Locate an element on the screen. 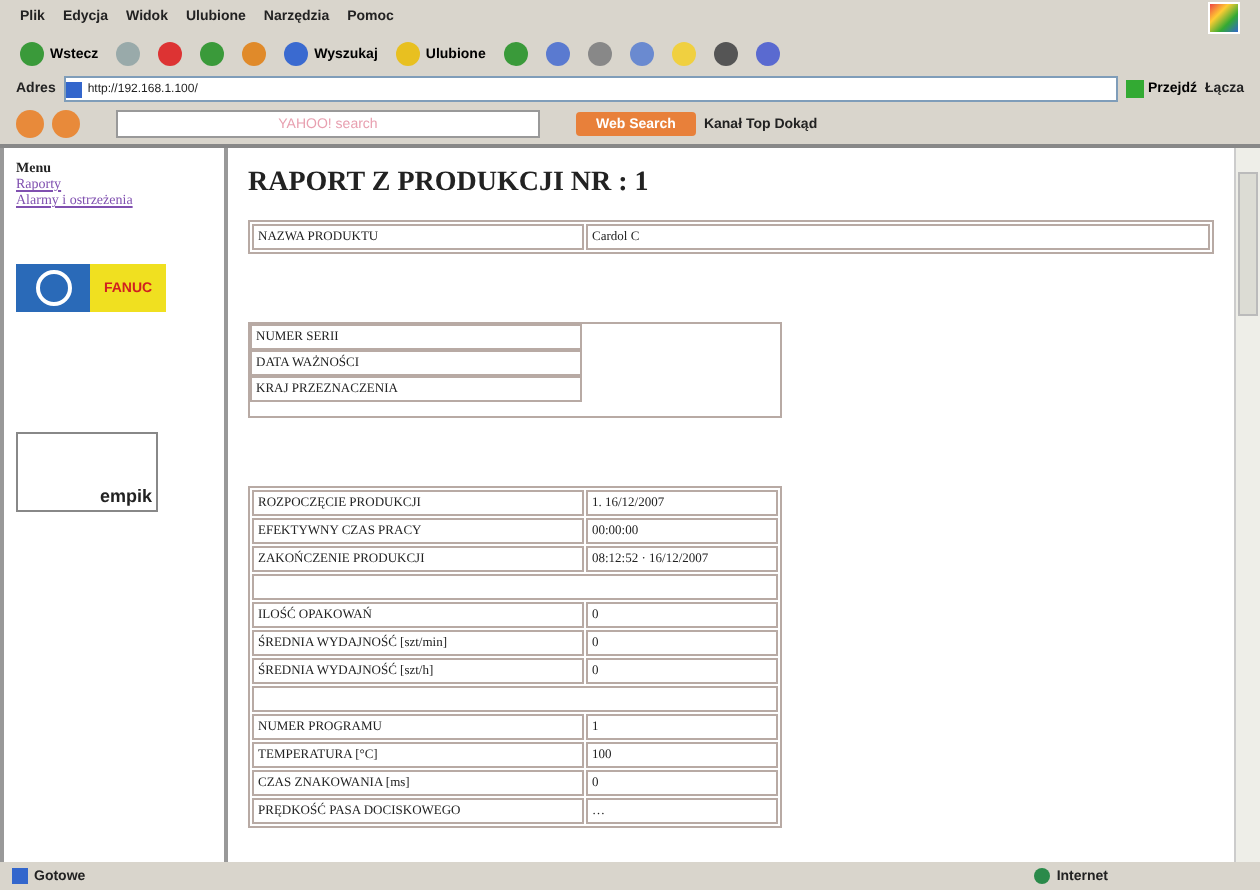 Image resolution: width=1260 pixels, height=890 pixels. scrollbar is located at coordinates (1247, 505).